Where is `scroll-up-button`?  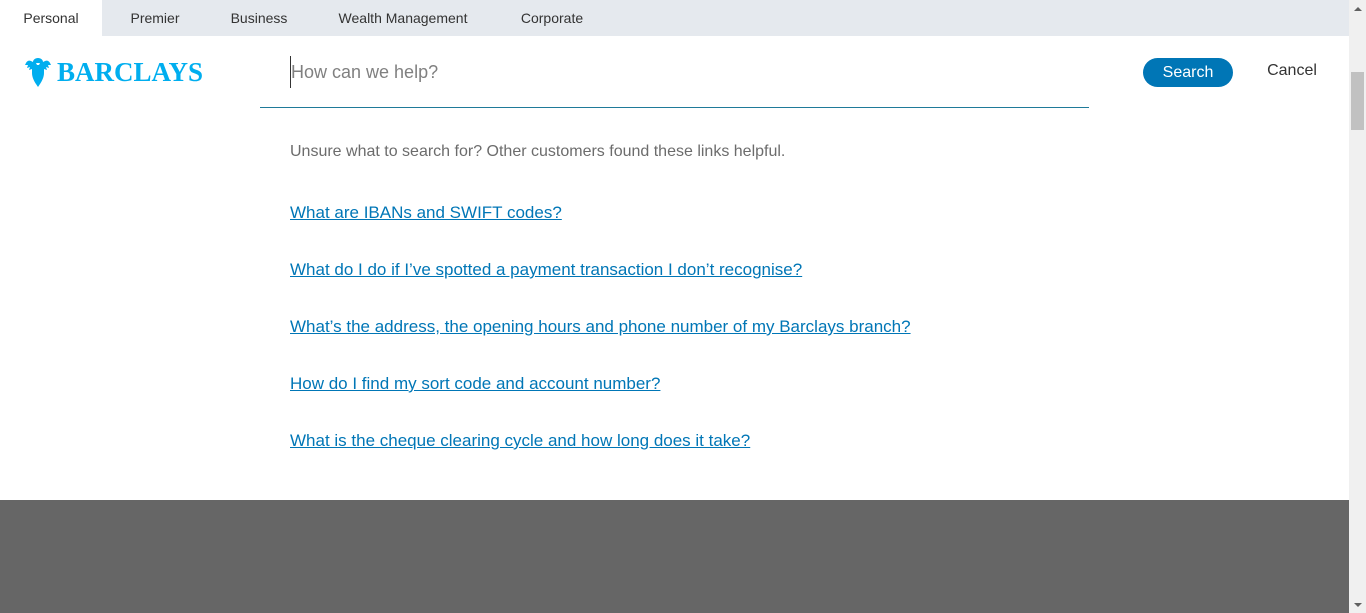
scroll-up-button is located at coordinates (1357, 8).